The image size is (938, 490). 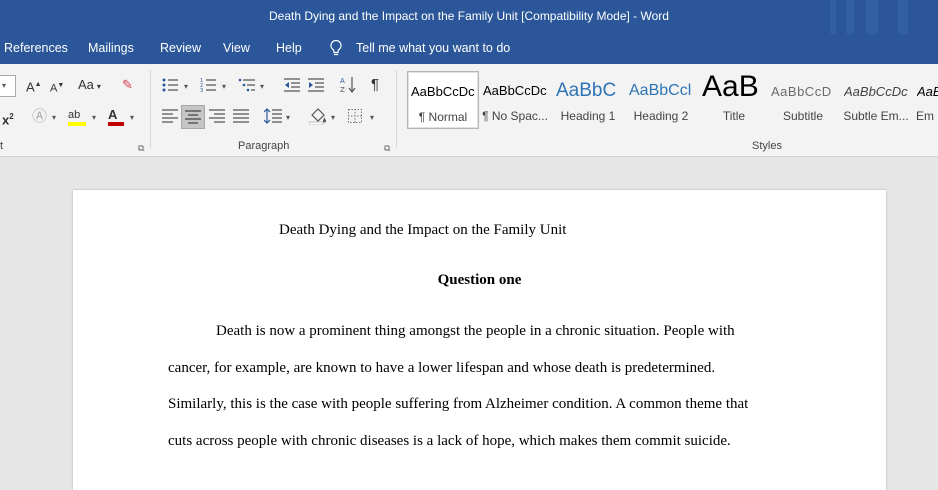 I want to click on style-heading-1: AaBbC Heading 1, so click(x=588, y=99).